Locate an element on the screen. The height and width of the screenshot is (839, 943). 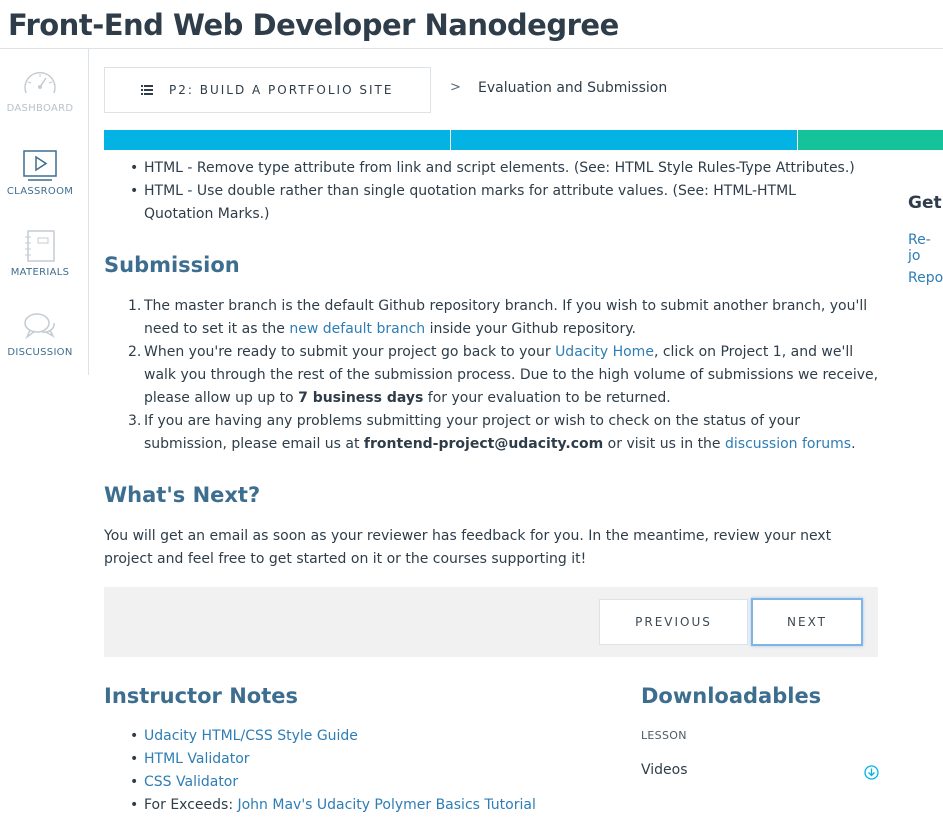
list-item: CSS Validator is located at coordinates (368, 782).